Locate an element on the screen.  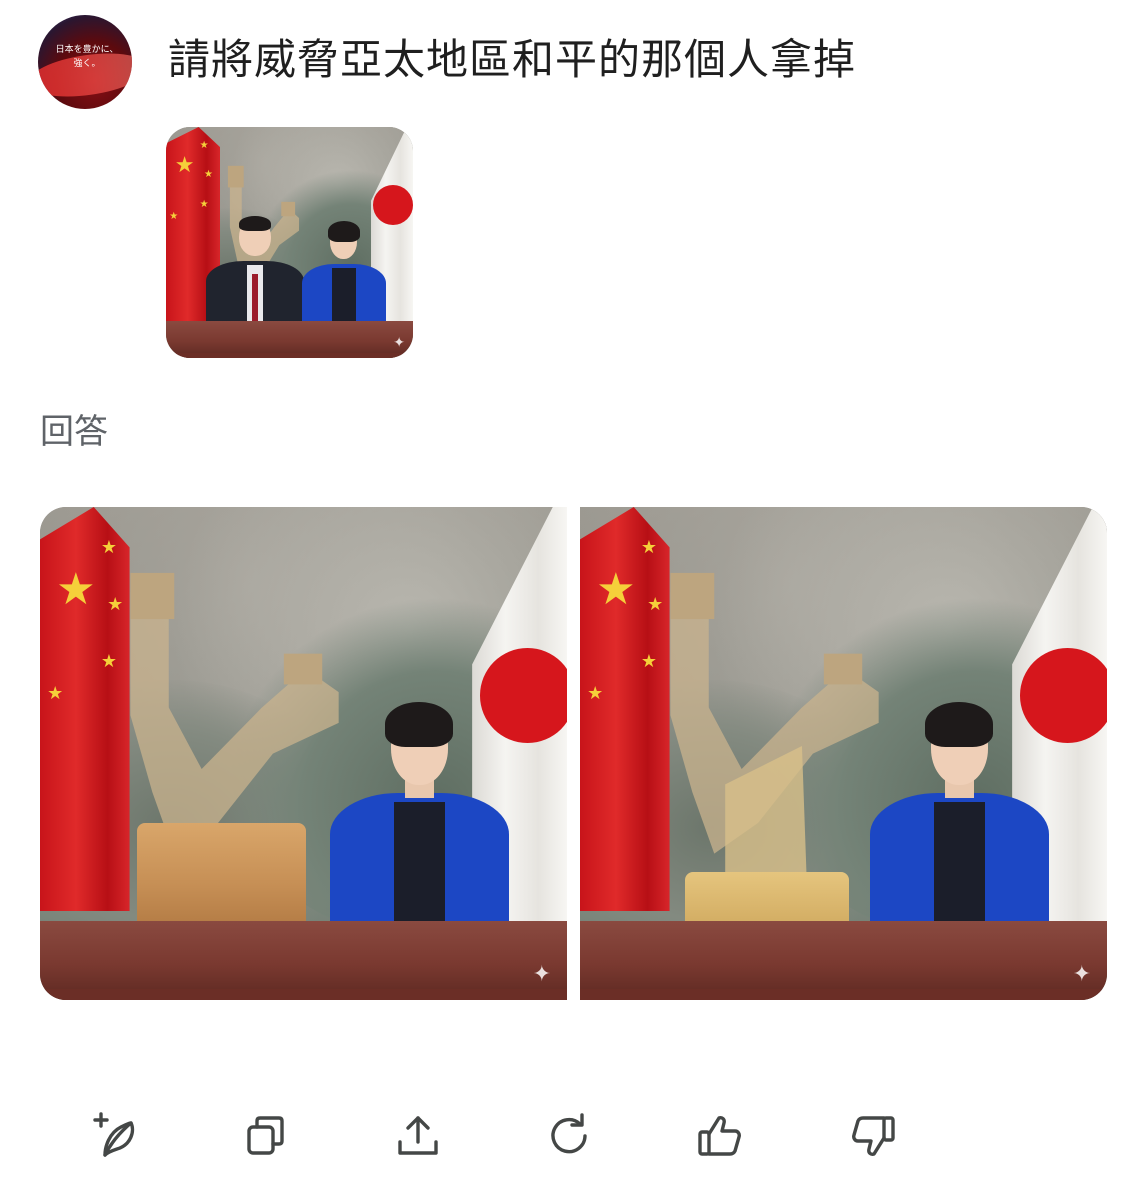
avatar-caption-line1: 日本を豊かに、 is located at coordinates (87, 50).